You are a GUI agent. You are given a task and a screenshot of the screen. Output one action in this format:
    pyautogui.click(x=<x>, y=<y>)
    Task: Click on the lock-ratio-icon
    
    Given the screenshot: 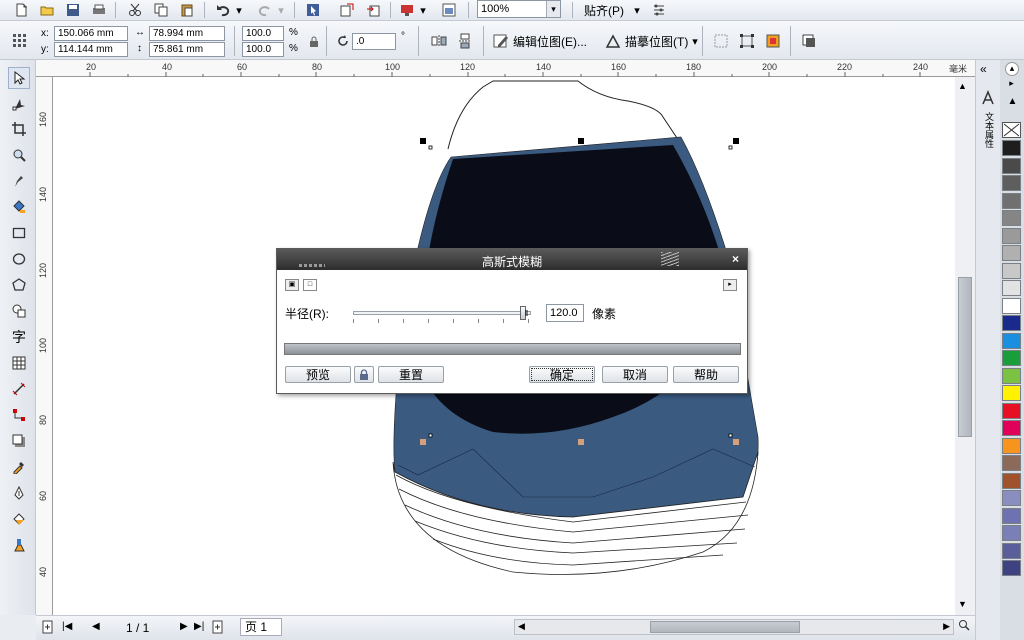 What is the action you would take?
    pyautogui.click(x=314, y=42)
    